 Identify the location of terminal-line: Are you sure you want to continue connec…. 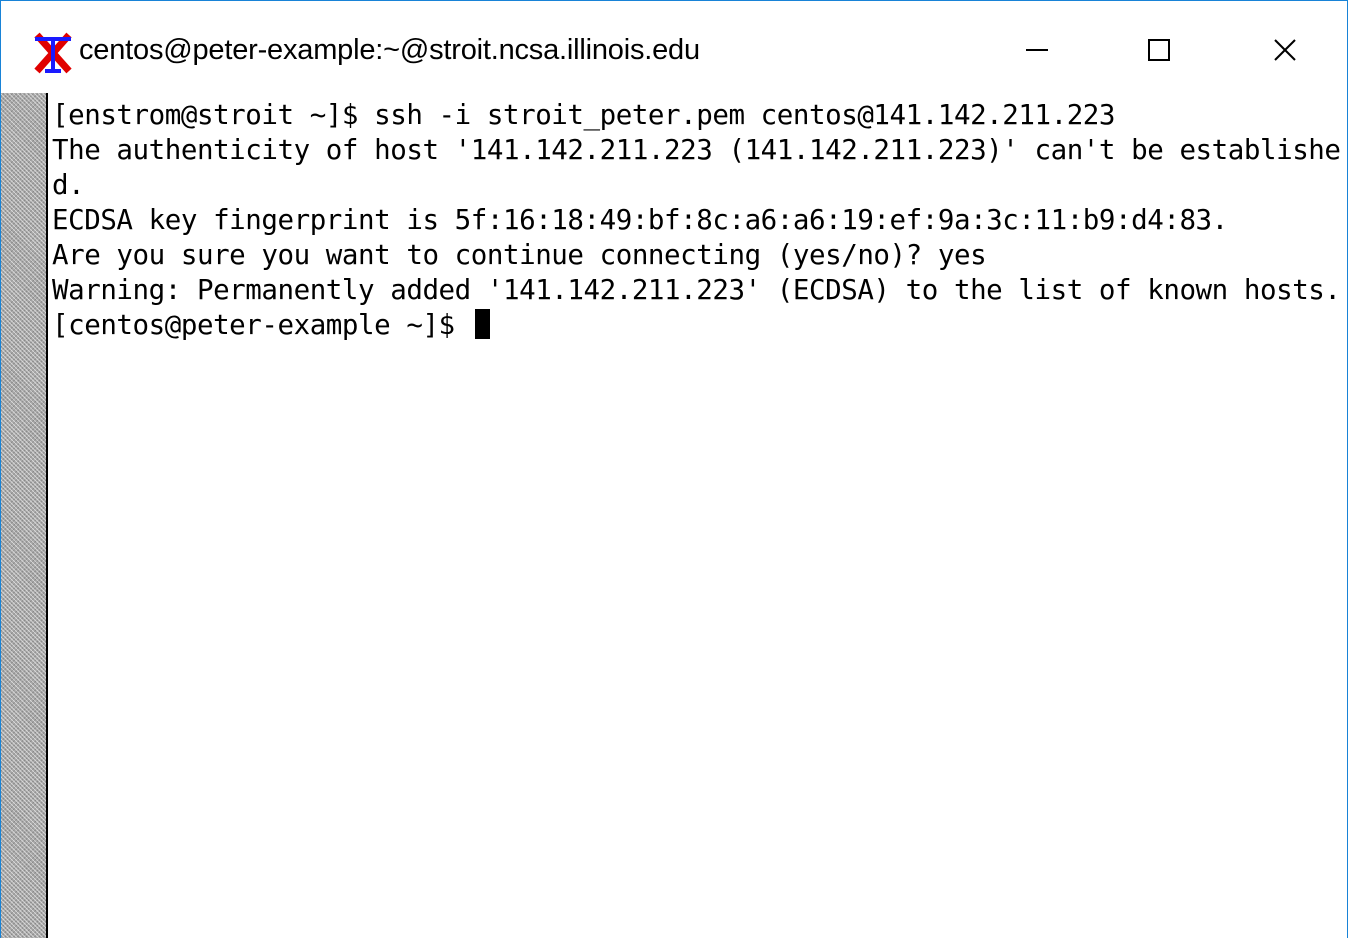
(519, 255).